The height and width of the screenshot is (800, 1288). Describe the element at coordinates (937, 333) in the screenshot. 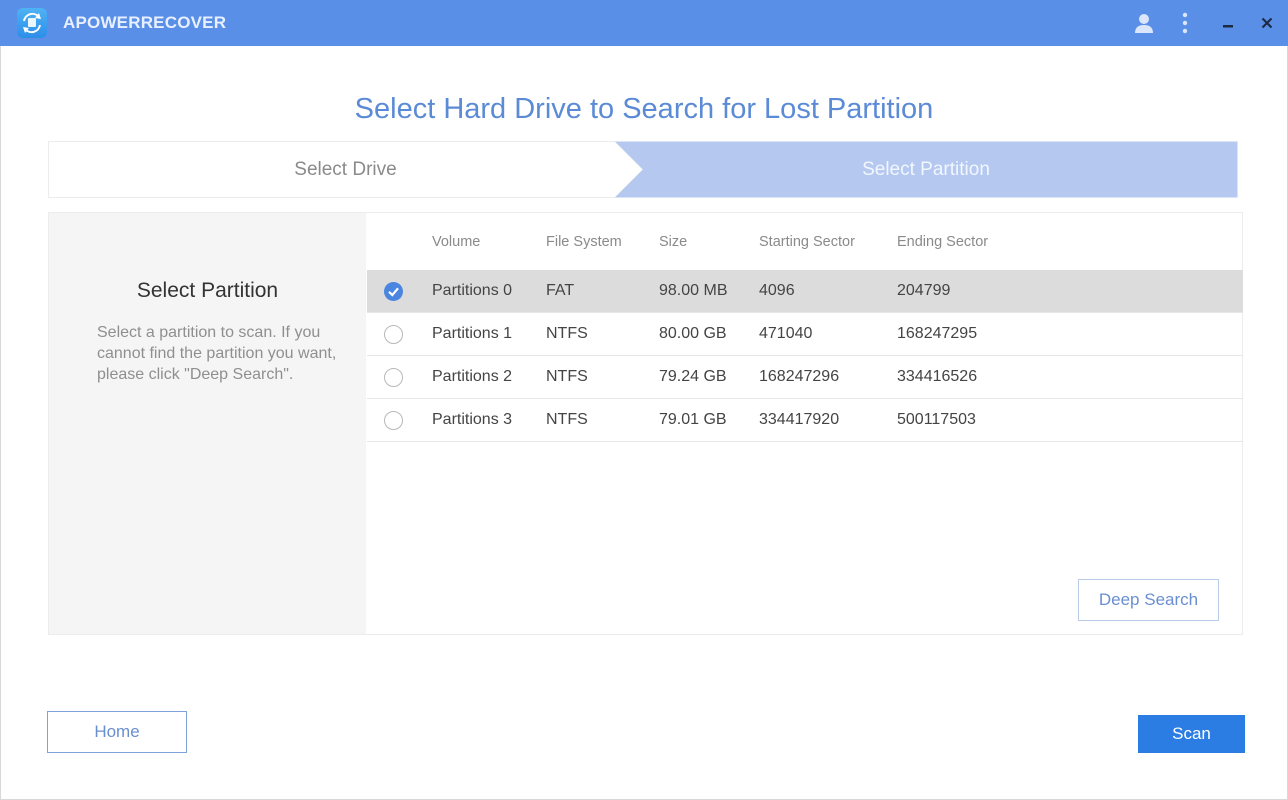

I see `cell-ending-sector: 168247295` at that location.